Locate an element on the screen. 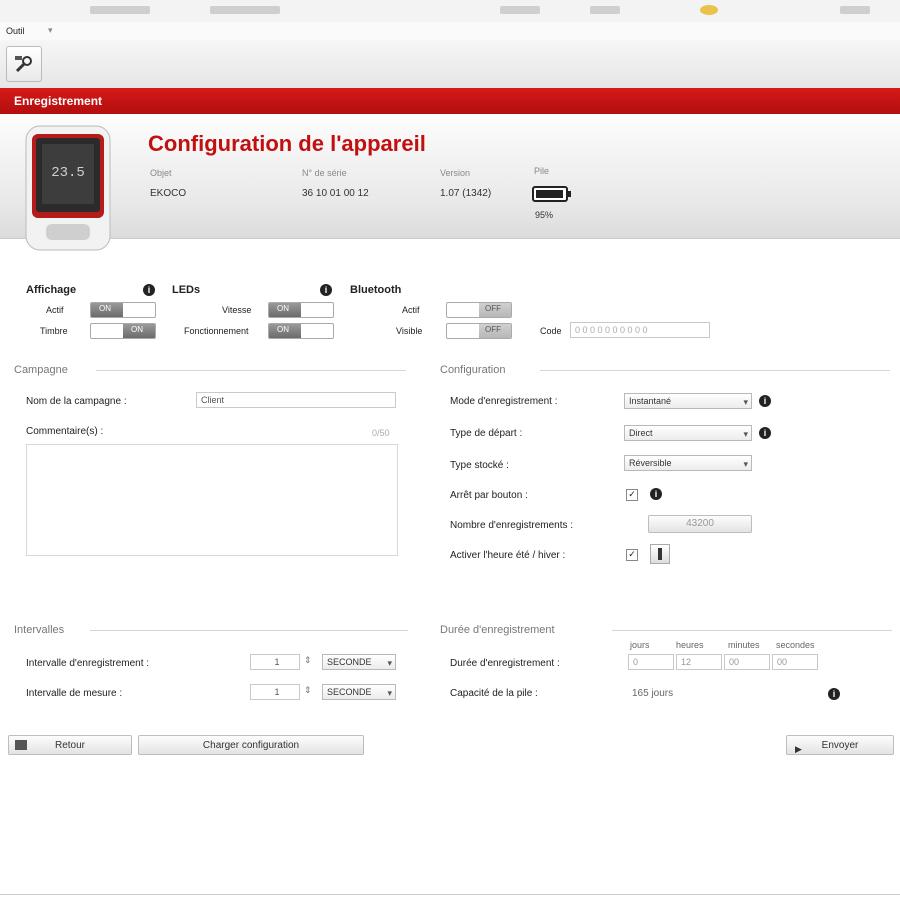 Image resolution: width=900 pixels, height=900 pixels. notification-icon is located at coordinates (709, 10).